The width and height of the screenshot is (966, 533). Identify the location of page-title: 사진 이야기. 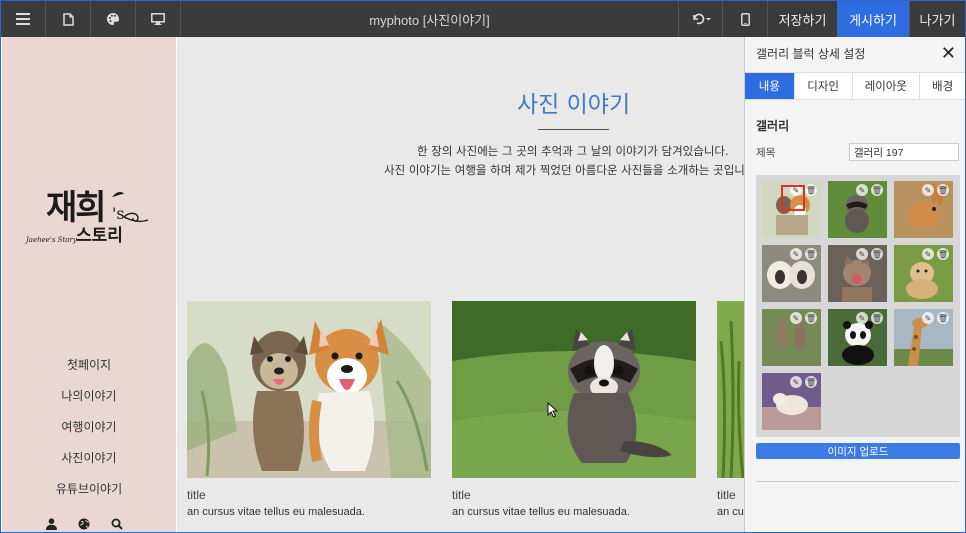
(574, 105).